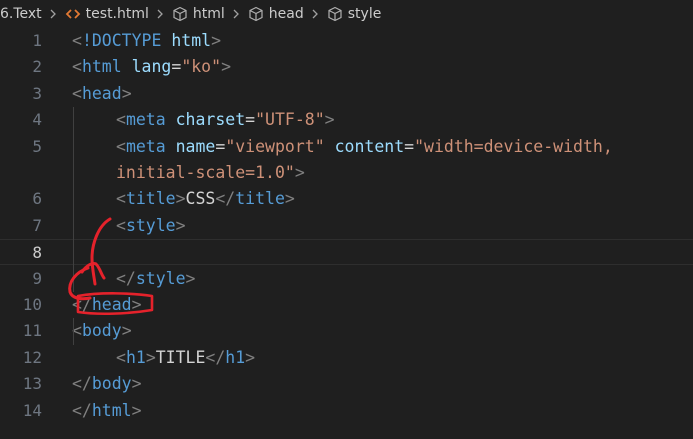 The height and width of the screenshot is (439, 693). I want to click on line-number: 2, so click(37, 67).